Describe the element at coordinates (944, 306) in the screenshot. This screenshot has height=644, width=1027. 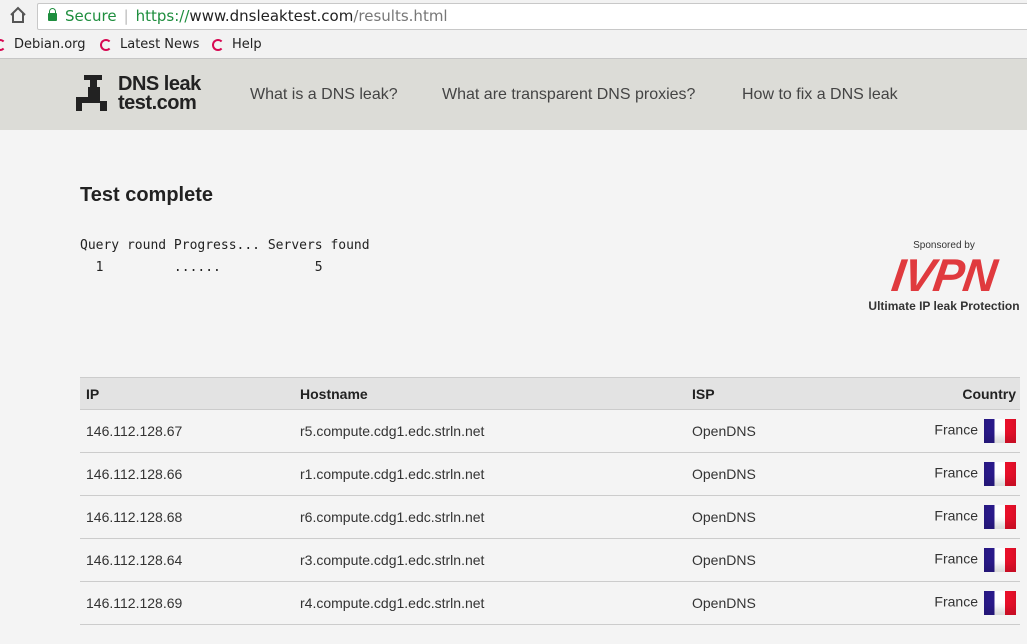
I see `sponsor-tagline: Ultimate IP leak Protection` at that location.